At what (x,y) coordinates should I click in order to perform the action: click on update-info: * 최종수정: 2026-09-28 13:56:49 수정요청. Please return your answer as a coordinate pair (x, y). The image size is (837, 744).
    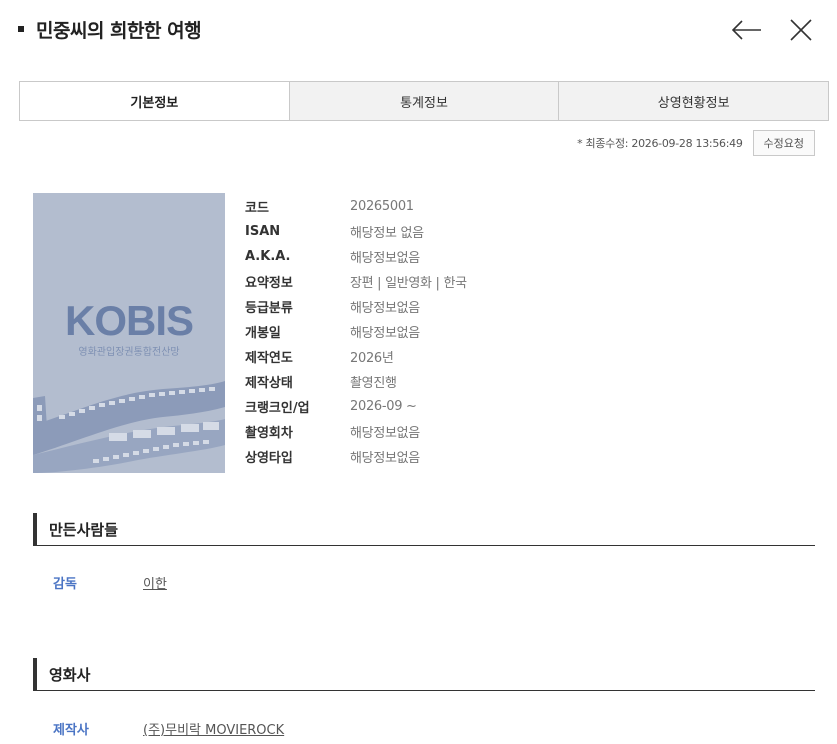
    Looking at the image, I should click on (696, 143).